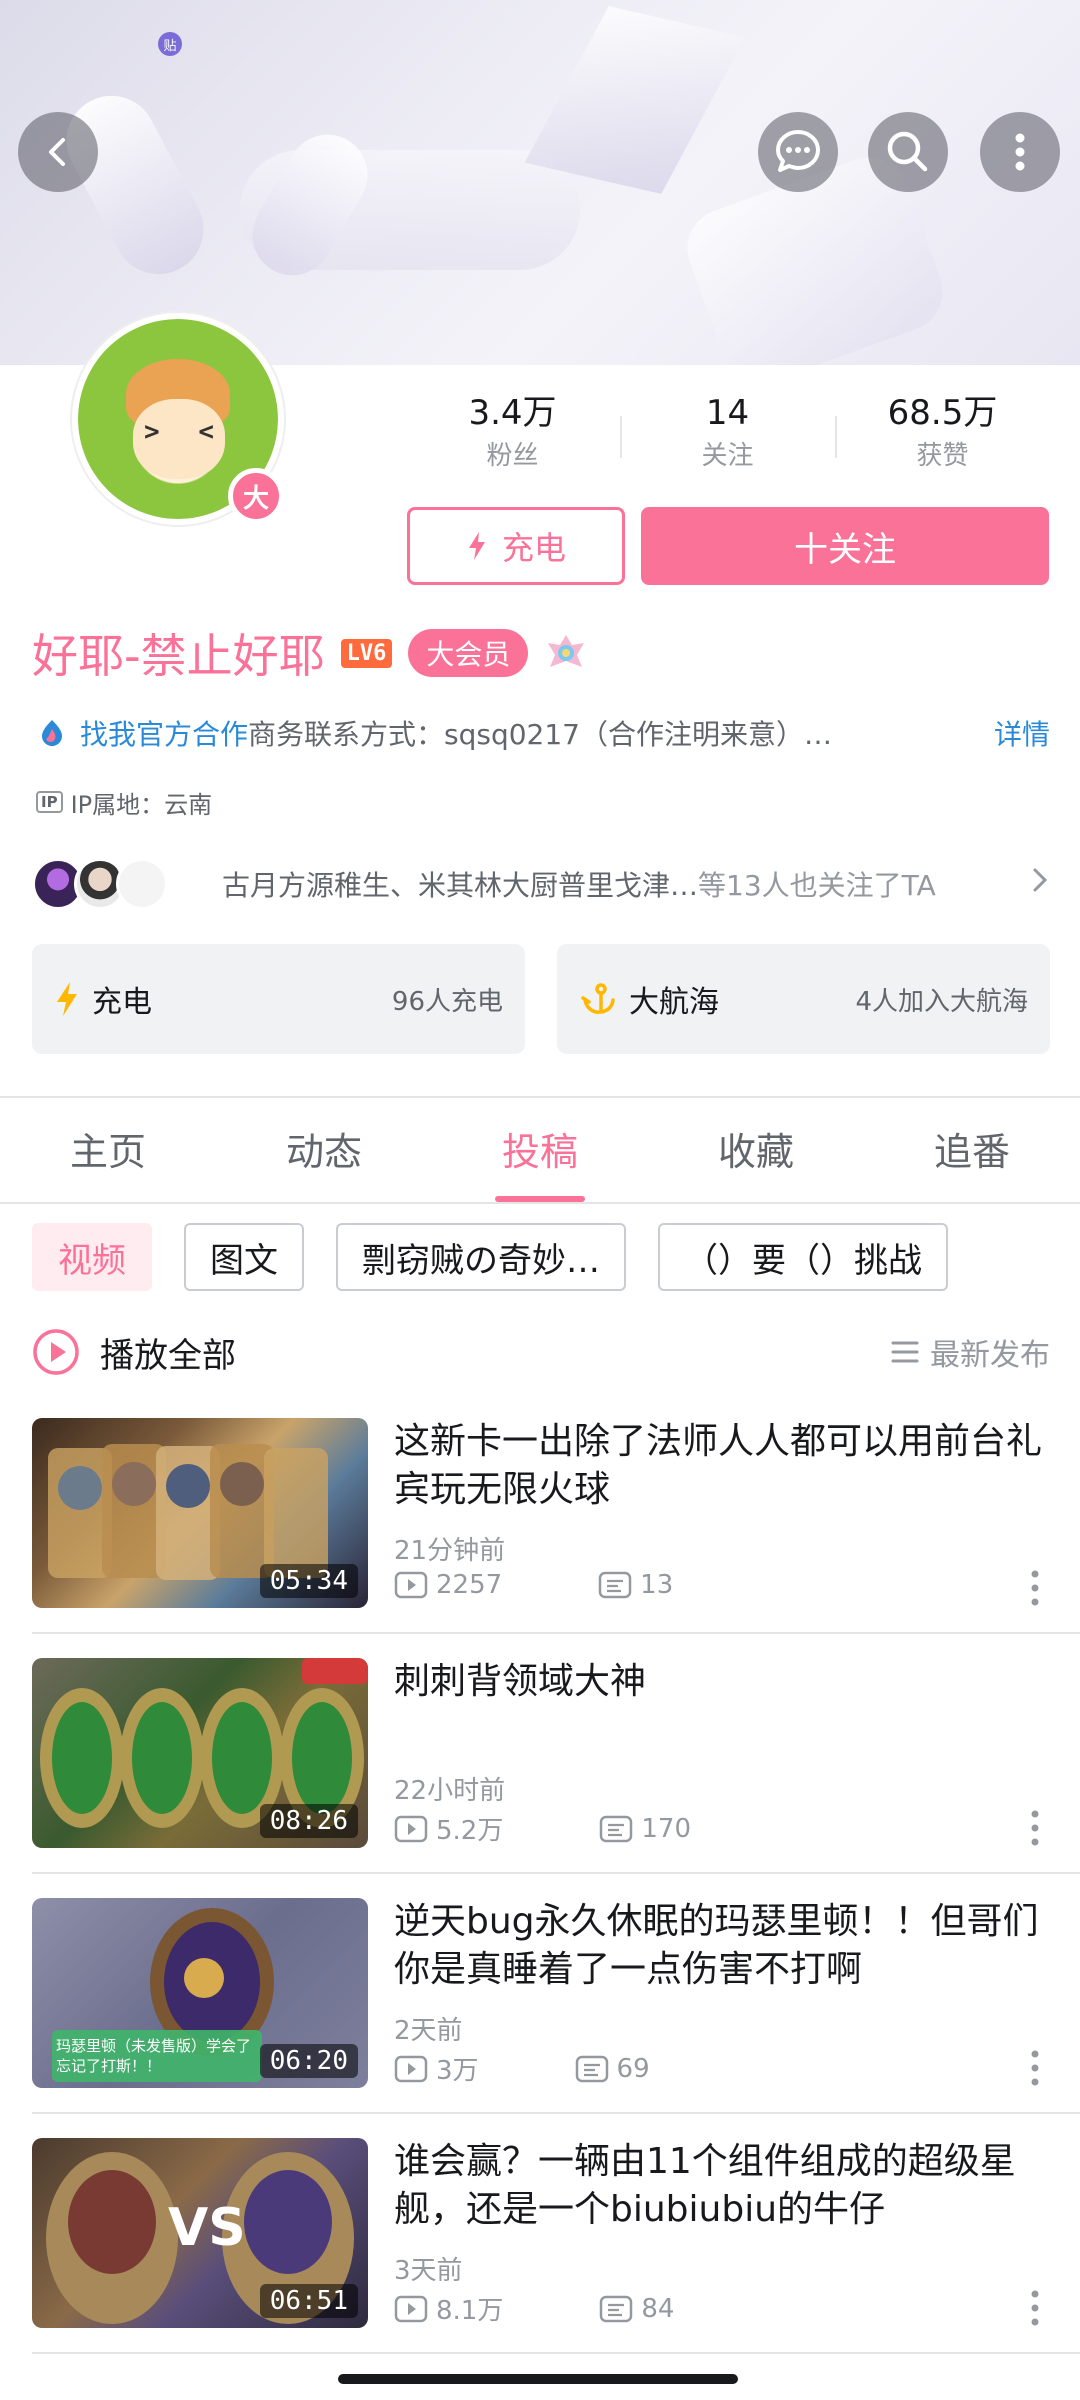 The width and height of the screenshot is (1080, 2400). I want to click on video-upload-time: 22小时前, so click(450, 1791).